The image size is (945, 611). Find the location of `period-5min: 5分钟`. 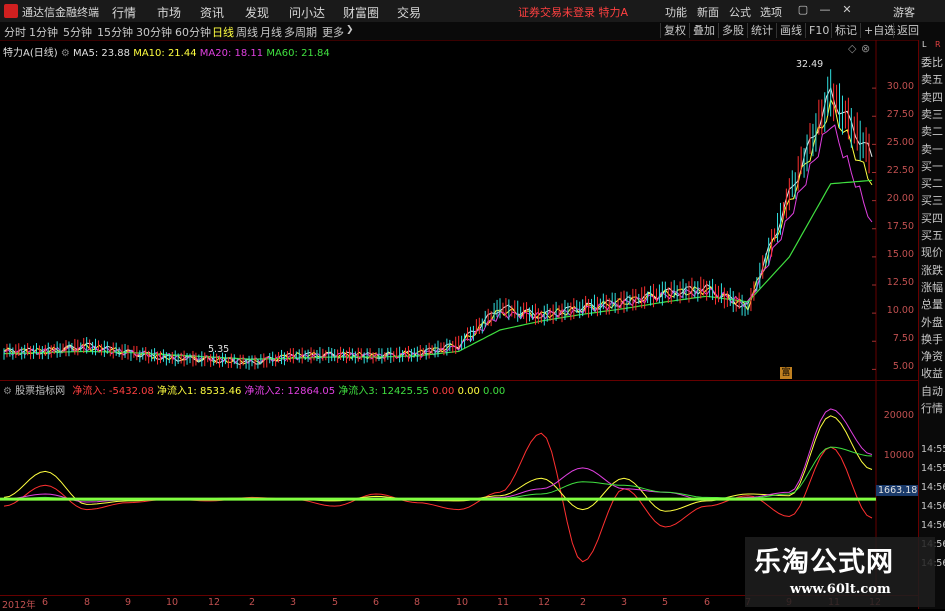

period-5min: 5分钟 is located at coordinates (77, 32).